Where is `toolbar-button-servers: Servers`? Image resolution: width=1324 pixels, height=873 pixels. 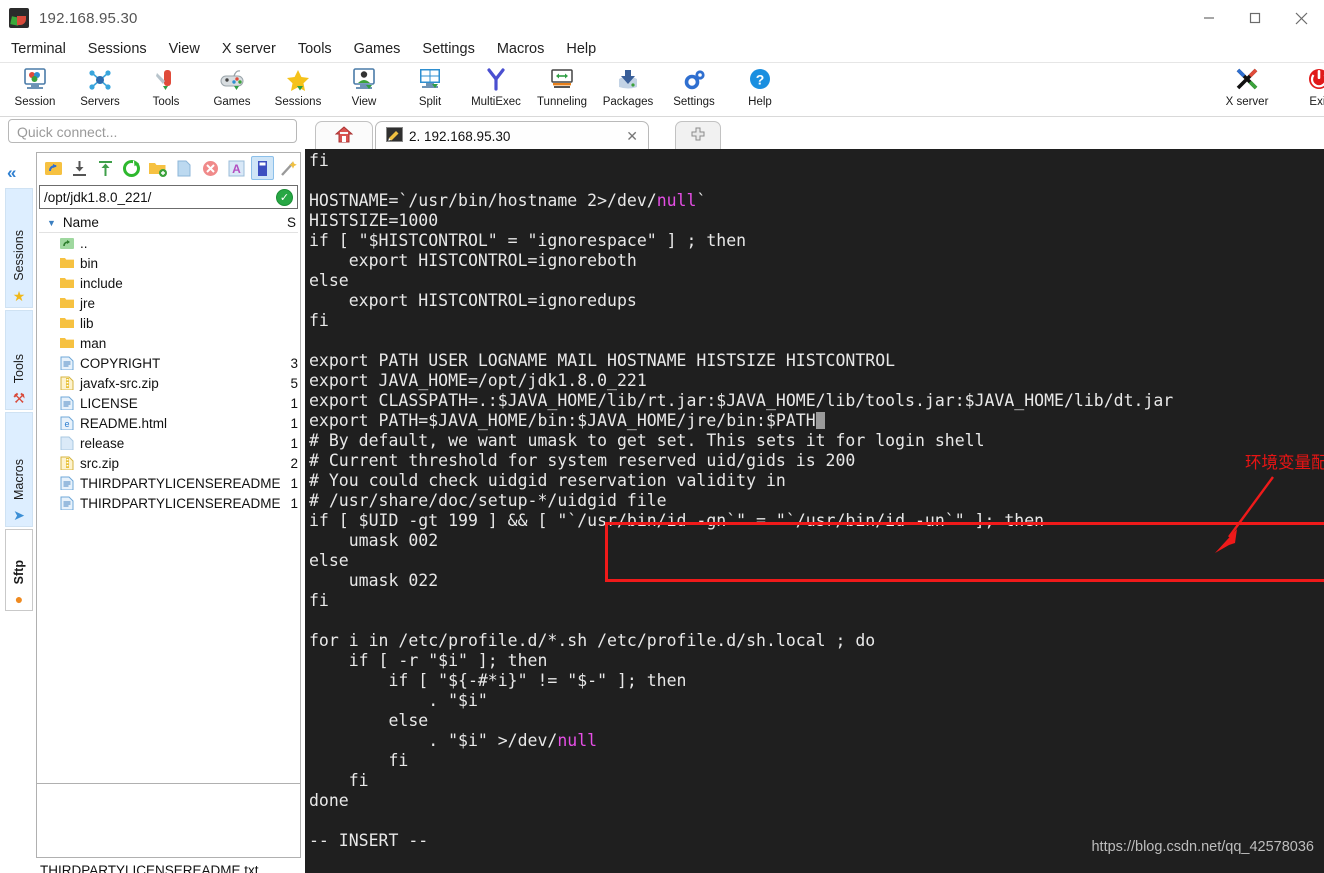
toolbar-button-servers: Servers is located at coordinates (100, 90).